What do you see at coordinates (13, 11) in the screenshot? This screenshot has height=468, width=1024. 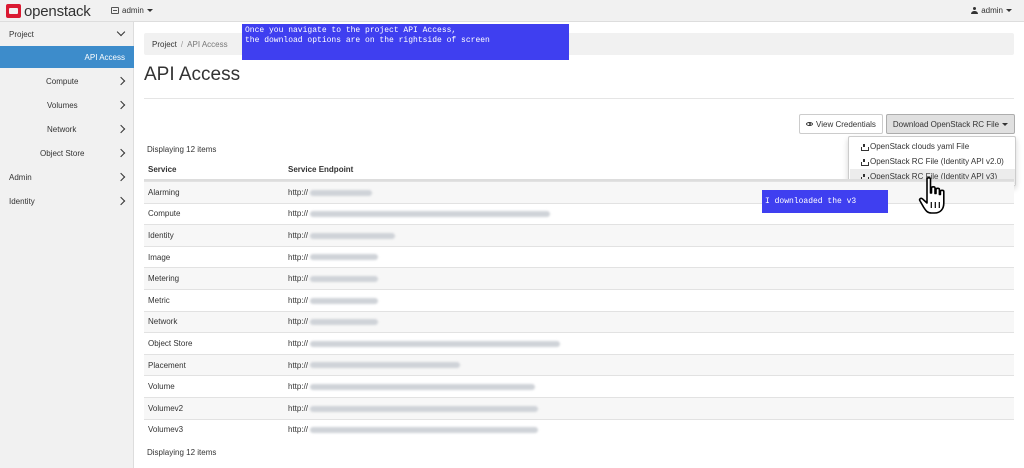 I see `openstack-logo-icon` at bounding box center [13, 11].